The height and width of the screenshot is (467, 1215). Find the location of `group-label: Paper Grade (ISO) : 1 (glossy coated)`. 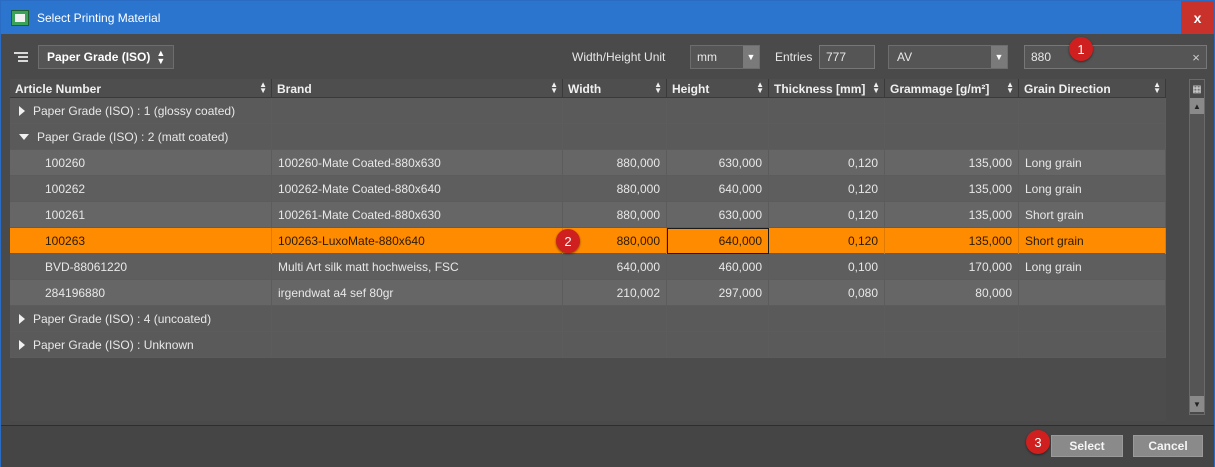

group-label: Paper Grade (ISO) : 1 (glossy coated) is located at coordinates (134, 111).